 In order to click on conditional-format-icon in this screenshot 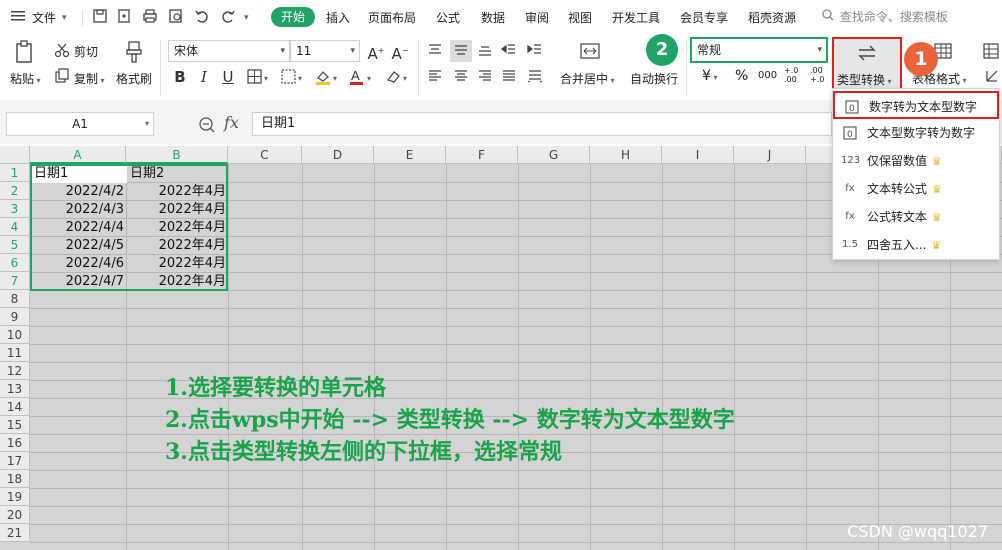, I will do `click(991, 53)`.